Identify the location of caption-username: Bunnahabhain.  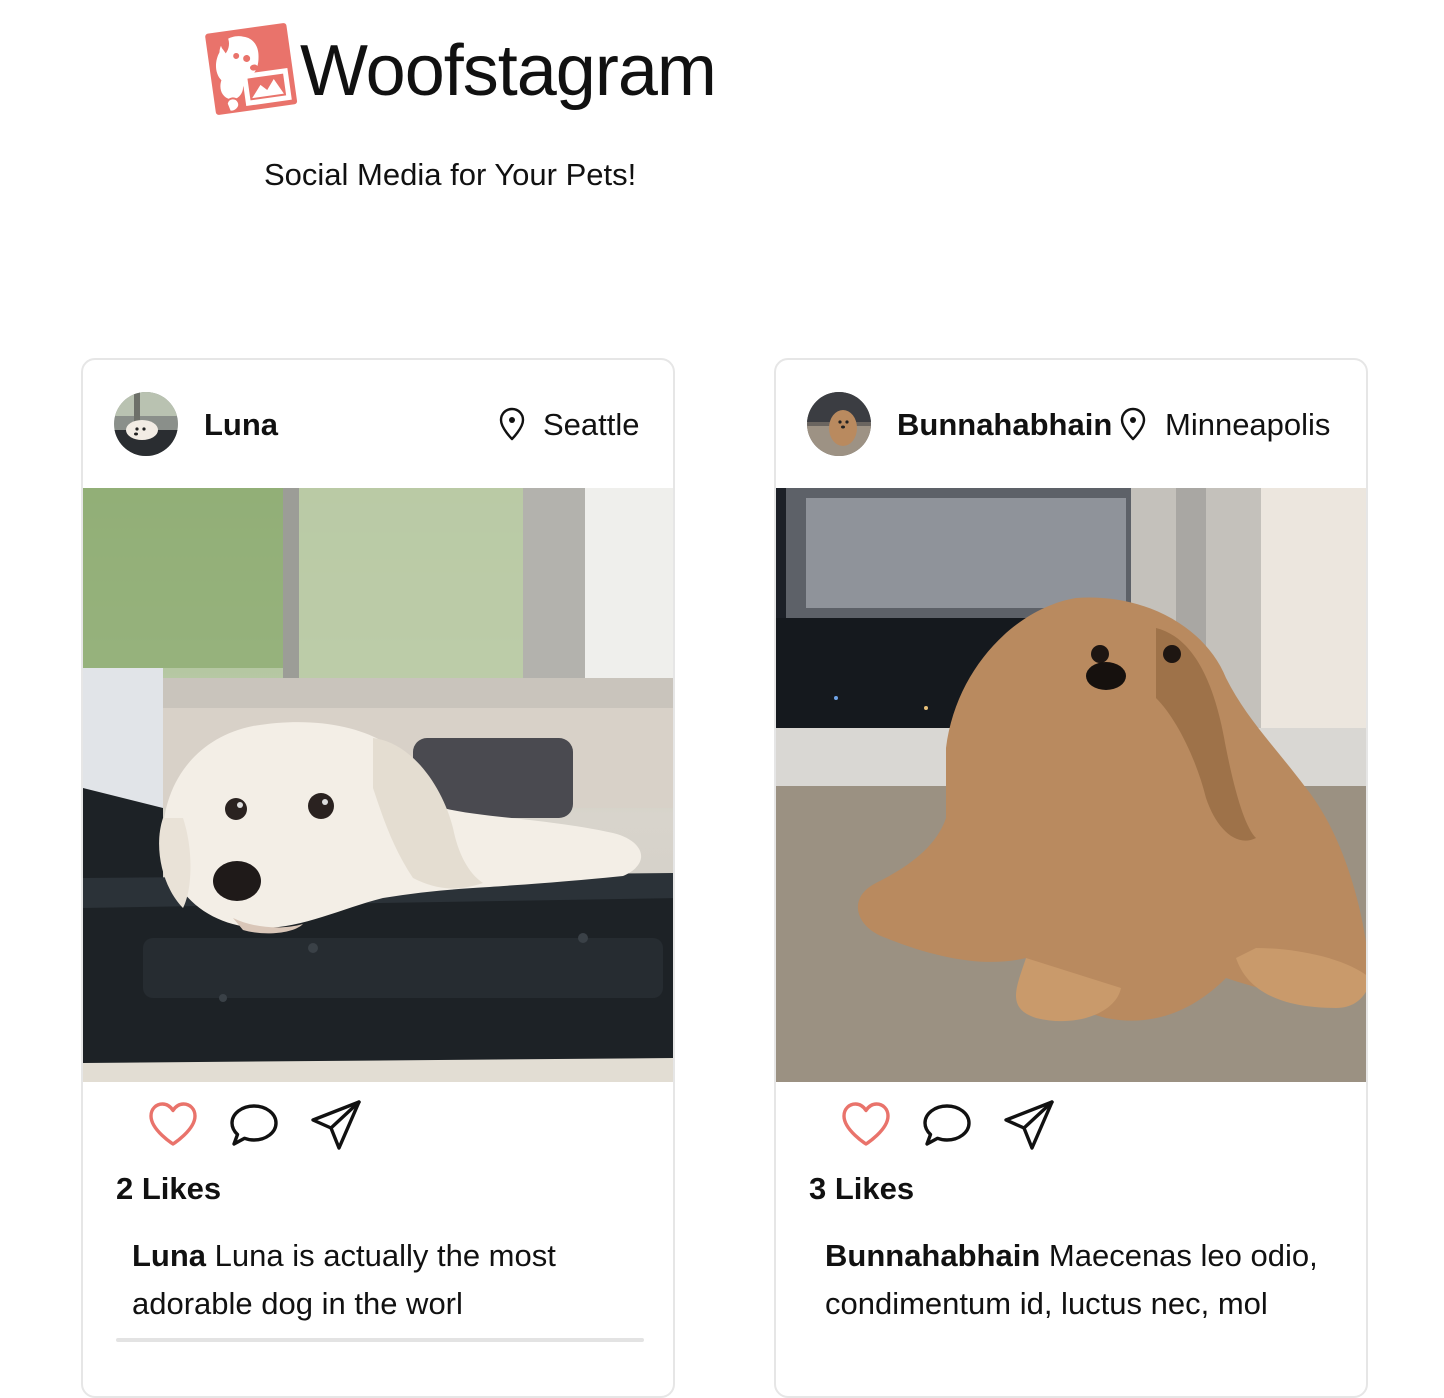
(932, 1255).